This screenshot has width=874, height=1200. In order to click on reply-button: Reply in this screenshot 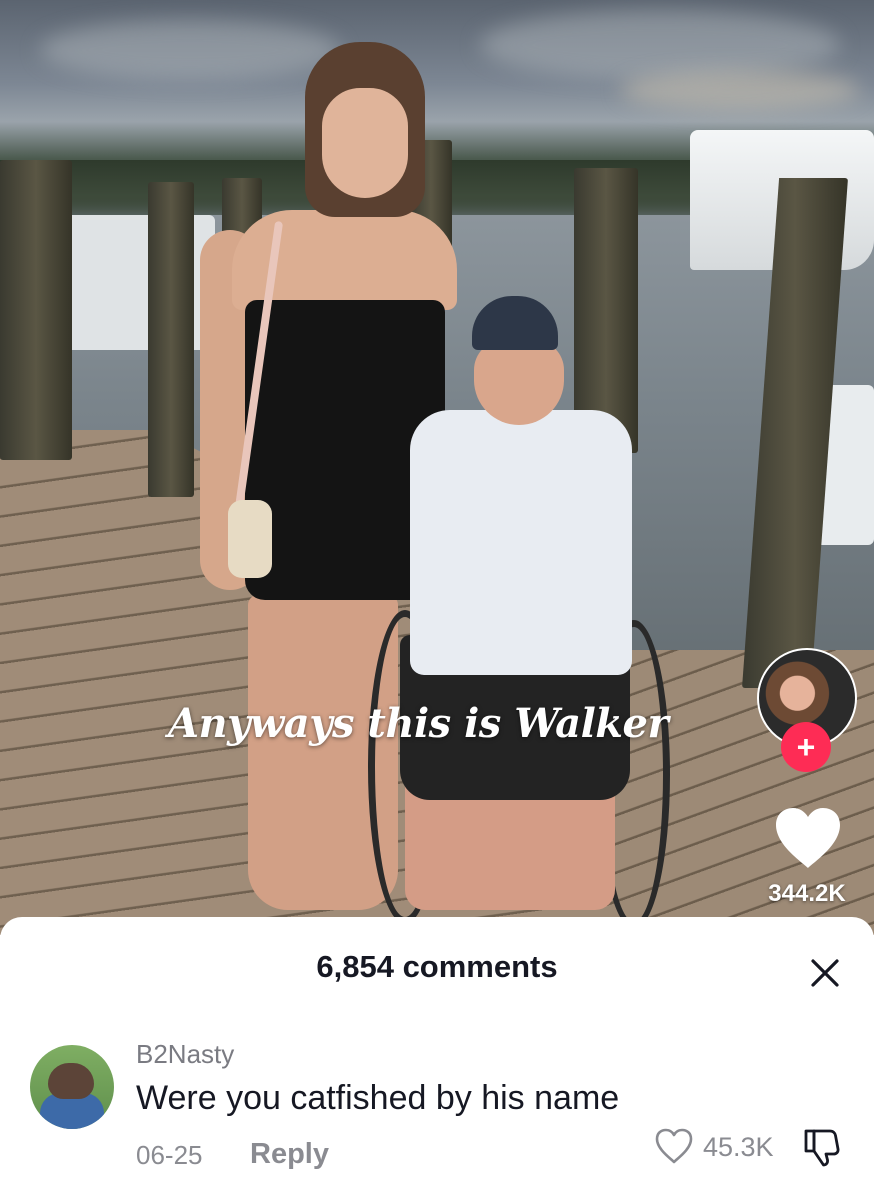, I will do `click(289, 1154)`.